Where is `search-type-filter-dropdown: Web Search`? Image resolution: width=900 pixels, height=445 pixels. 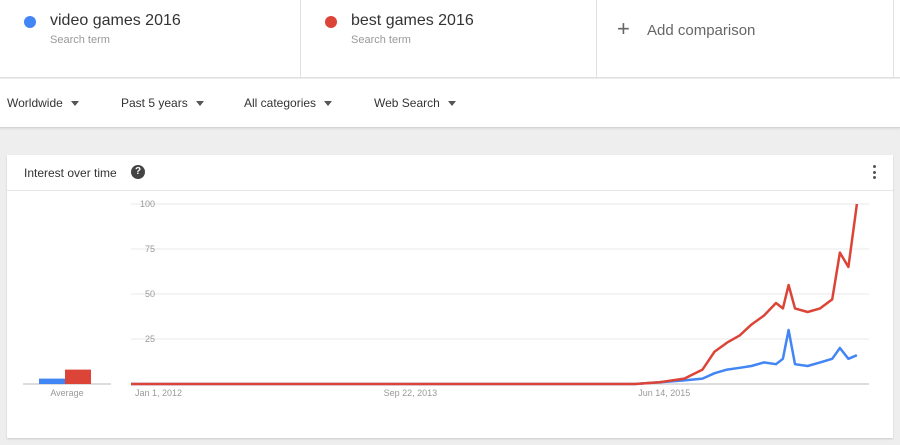 search-type-filter-dropdown: Web Search is located at coordinates (415, 103).